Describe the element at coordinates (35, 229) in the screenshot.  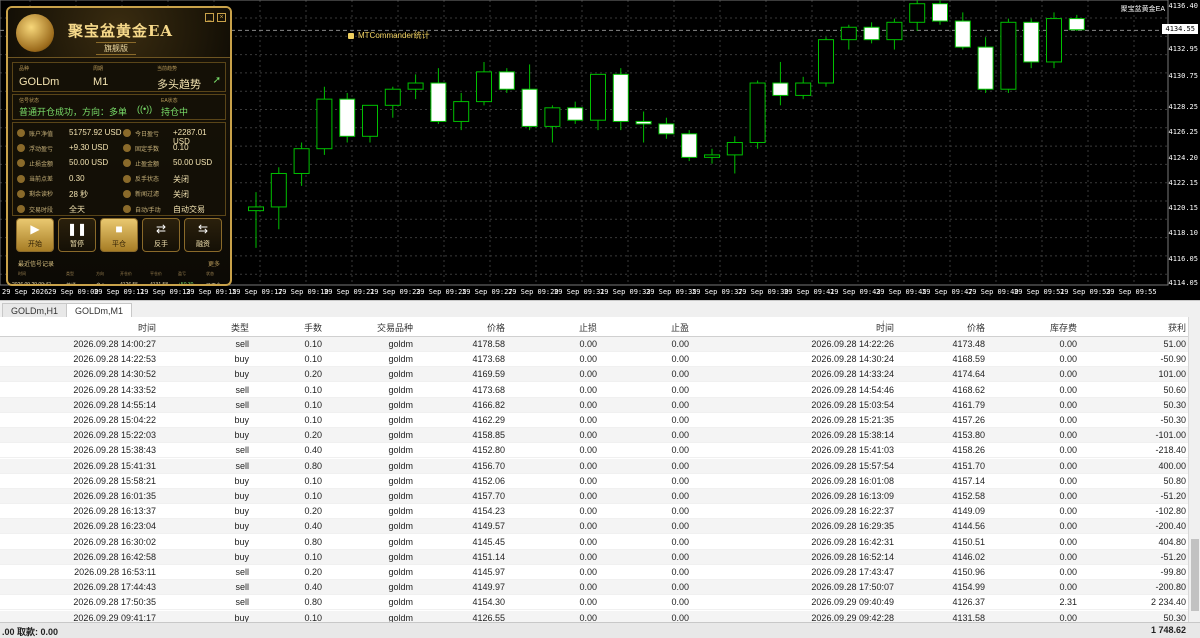
I see `control-icon: ▶` at that location.